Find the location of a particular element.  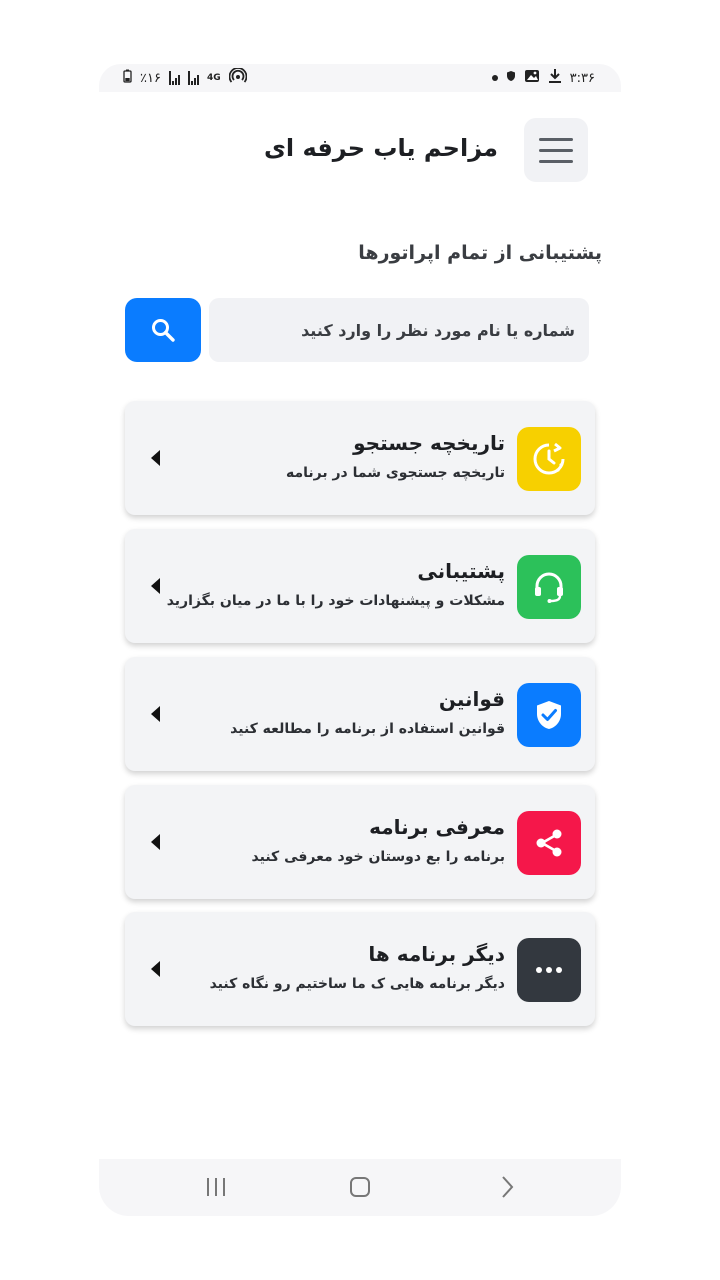

back-icon is located at coordinates (508, 1187).